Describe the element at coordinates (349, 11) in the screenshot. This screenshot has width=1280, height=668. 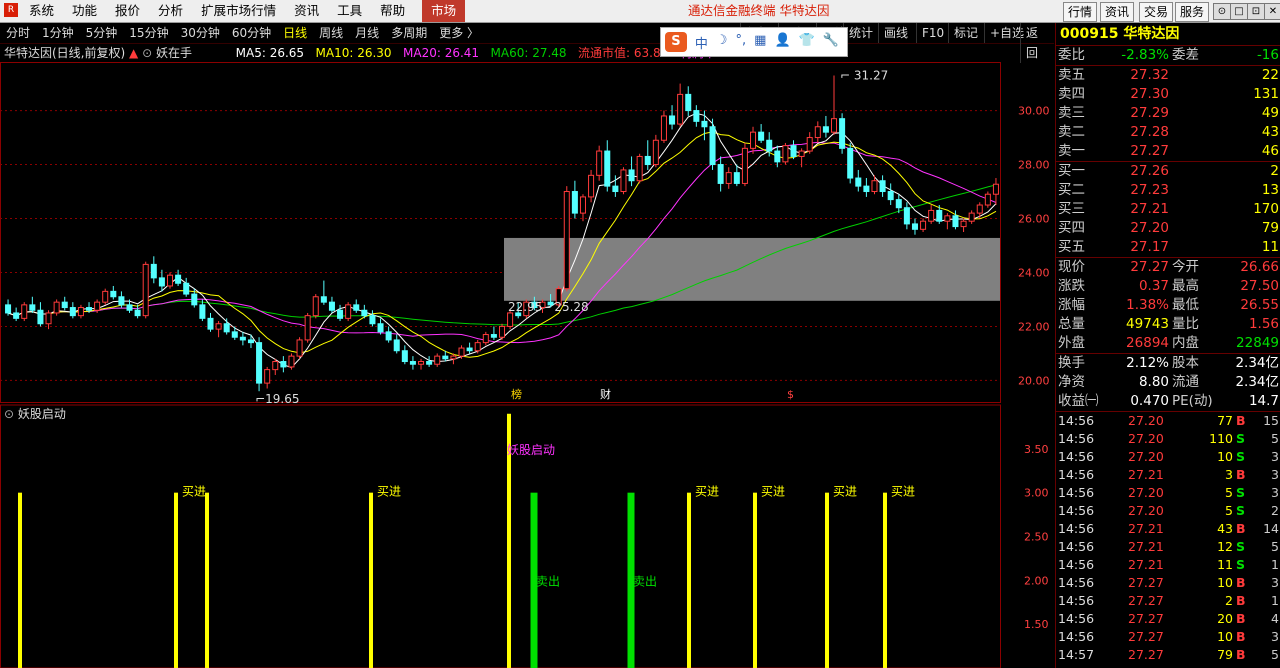
I see `menu-item-6: 工具` at that location.